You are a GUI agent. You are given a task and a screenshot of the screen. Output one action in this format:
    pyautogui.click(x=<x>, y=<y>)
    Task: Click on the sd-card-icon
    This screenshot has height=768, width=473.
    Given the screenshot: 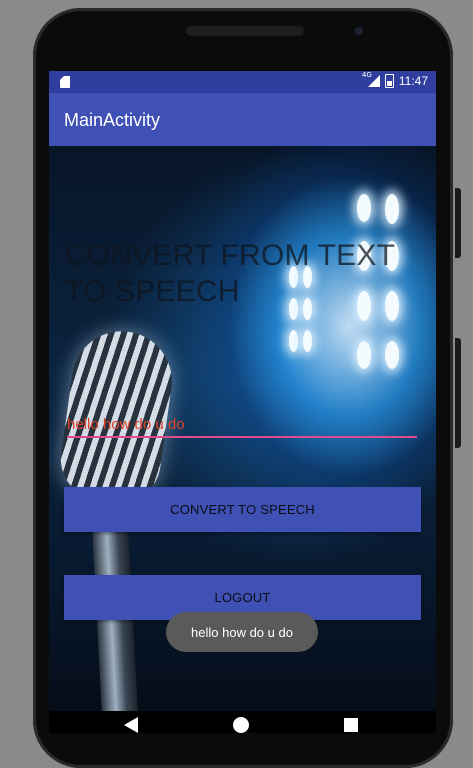 What is the action you would take?
    pyautogui.click(x=65, y=82)
    